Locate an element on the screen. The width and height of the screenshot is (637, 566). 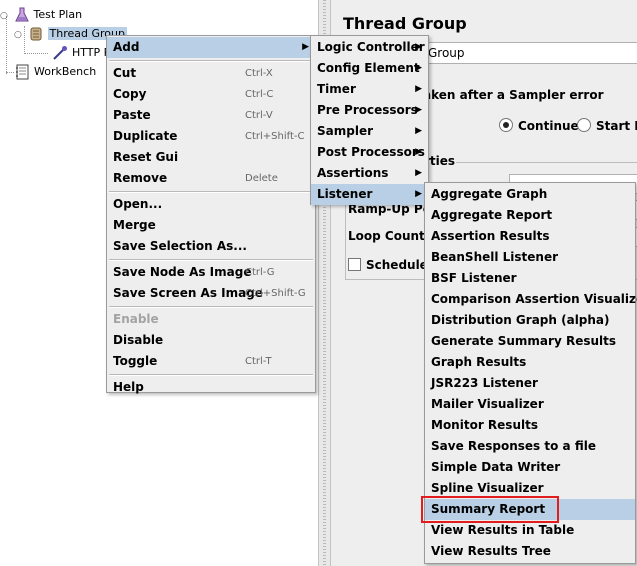
menu-item-graph-results: Graph Results is located at coordinates (530, 362).